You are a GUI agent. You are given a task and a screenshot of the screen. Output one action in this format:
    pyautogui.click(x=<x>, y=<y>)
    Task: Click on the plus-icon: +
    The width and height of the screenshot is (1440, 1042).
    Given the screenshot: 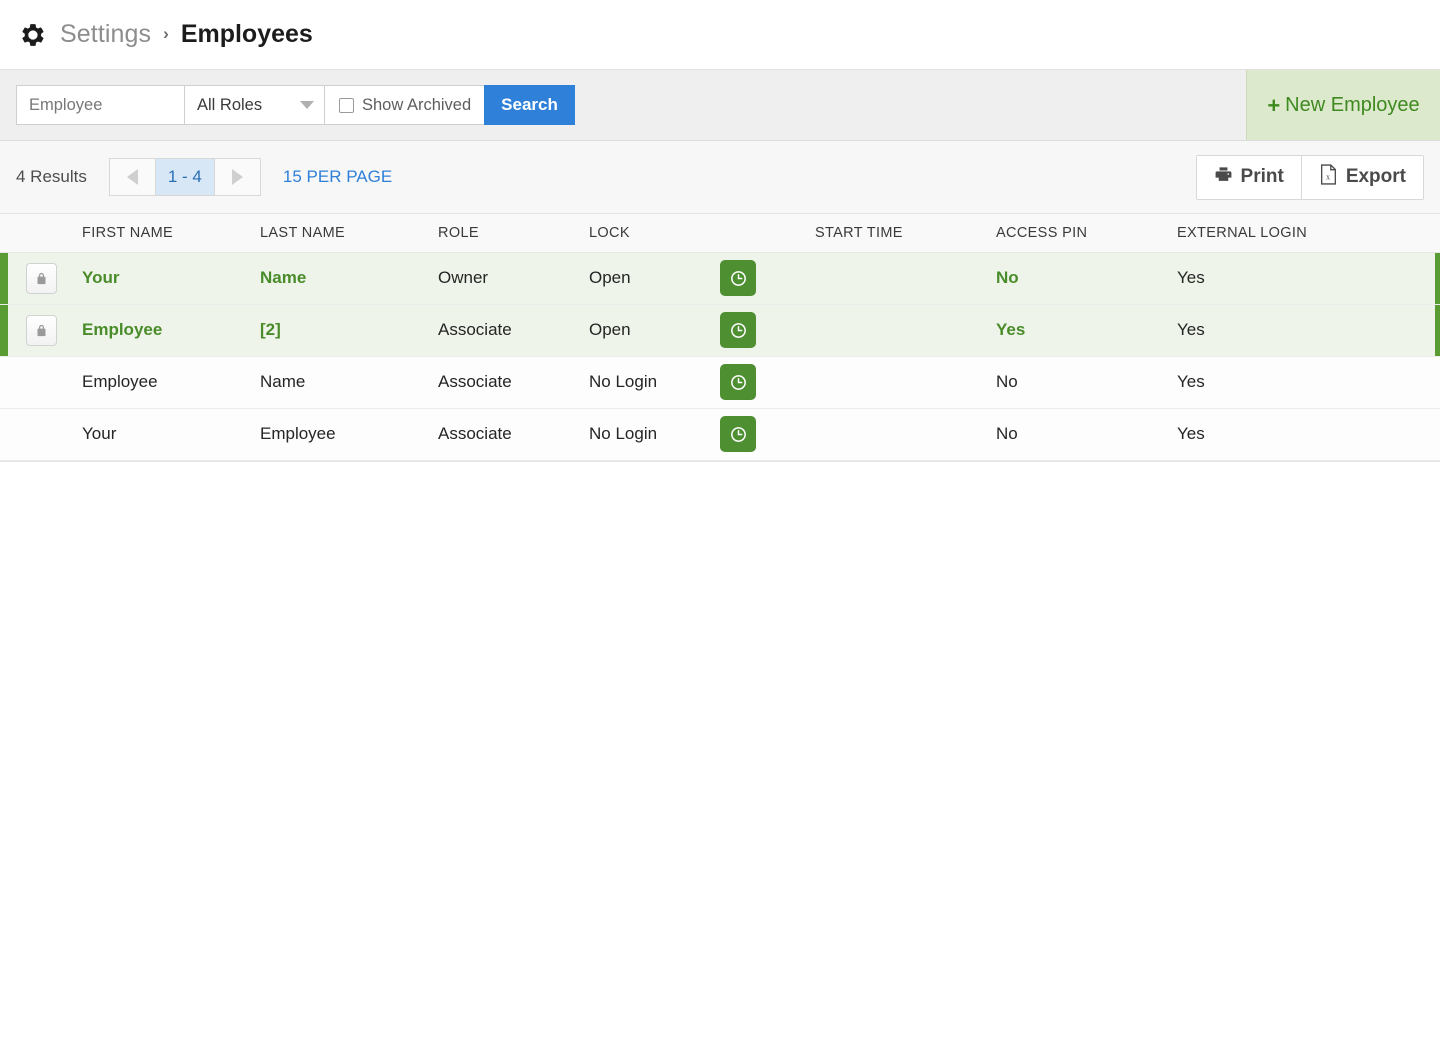 What is the action you would take?
    pyautogui.click(x=1274, y=105)
    